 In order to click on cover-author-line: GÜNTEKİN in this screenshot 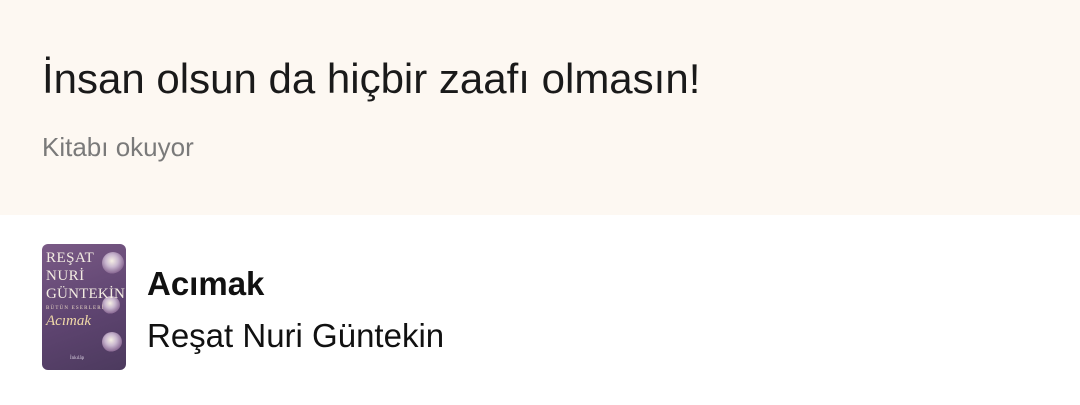, I will do `click(86, 294)`.